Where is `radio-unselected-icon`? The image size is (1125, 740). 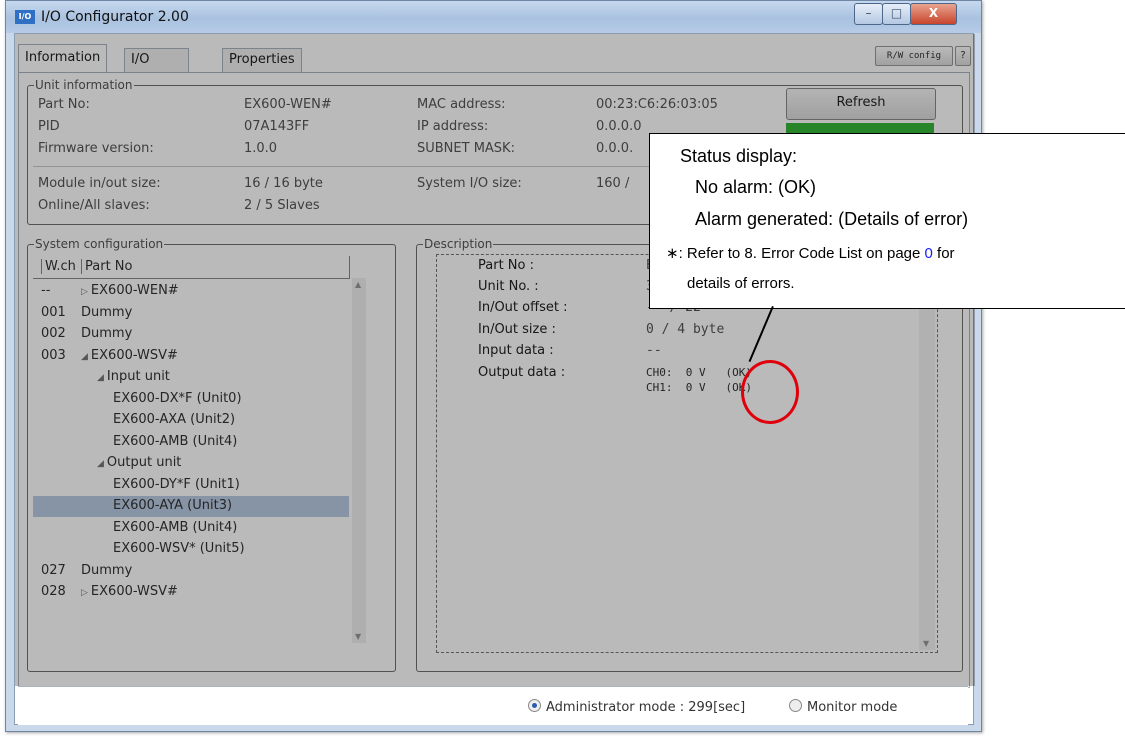
radio-unselected-icon is located at coordinates (795, 705).